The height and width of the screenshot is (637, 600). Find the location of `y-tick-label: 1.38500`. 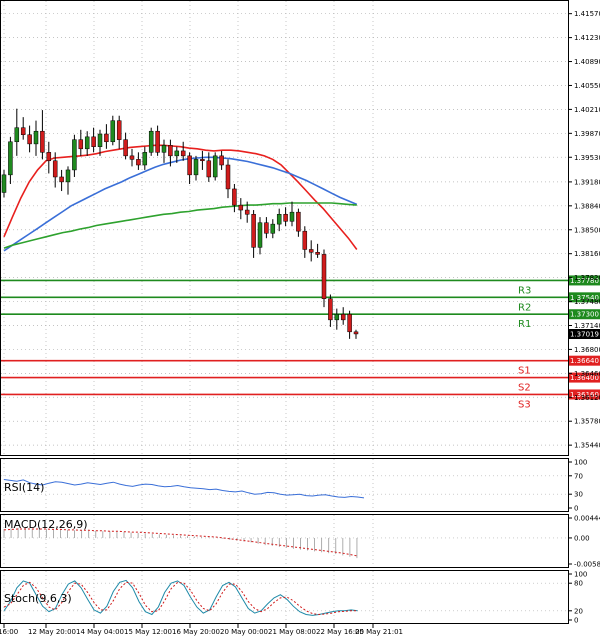

y-tick-label: 1.38500 is located at coordinates (587, 230).